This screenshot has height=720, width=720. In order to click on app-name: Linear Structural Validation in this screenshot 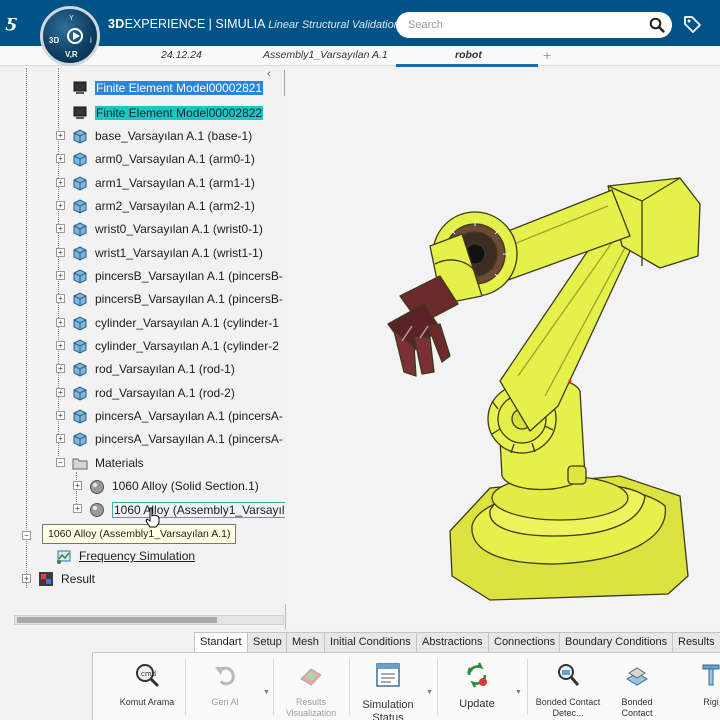, I will do `click(334, 25)`.